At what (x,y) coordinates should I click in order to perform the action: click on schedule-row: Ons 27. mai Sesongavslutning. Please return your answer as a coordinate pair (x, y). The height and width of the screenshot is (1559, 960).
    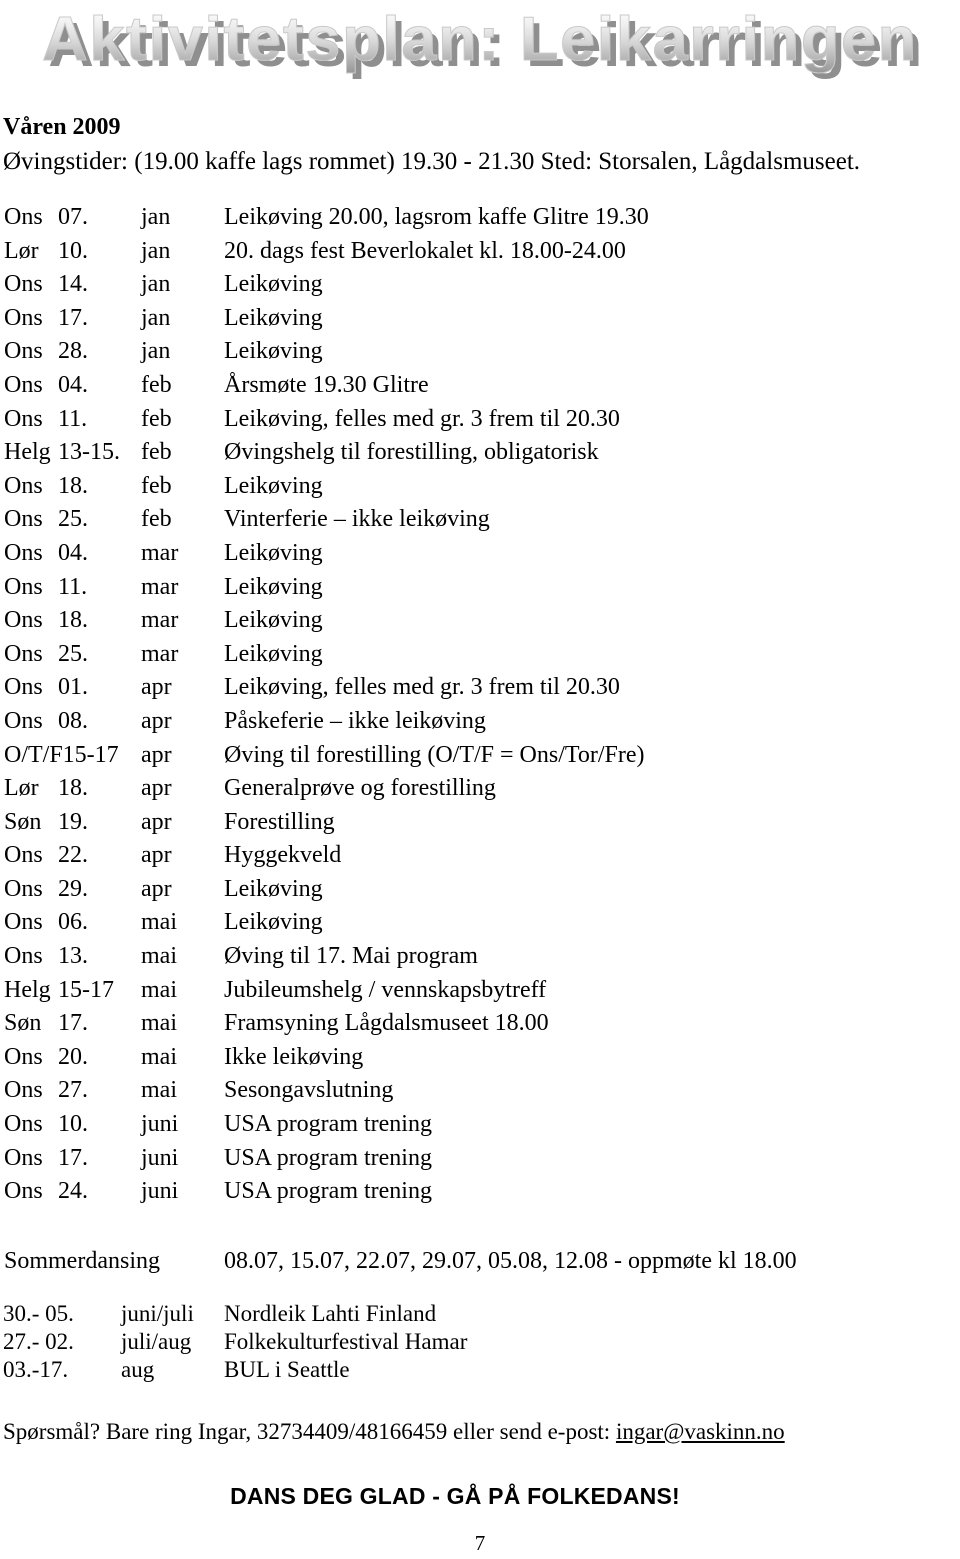
    Looking at the image, I should click on (480, 1091).